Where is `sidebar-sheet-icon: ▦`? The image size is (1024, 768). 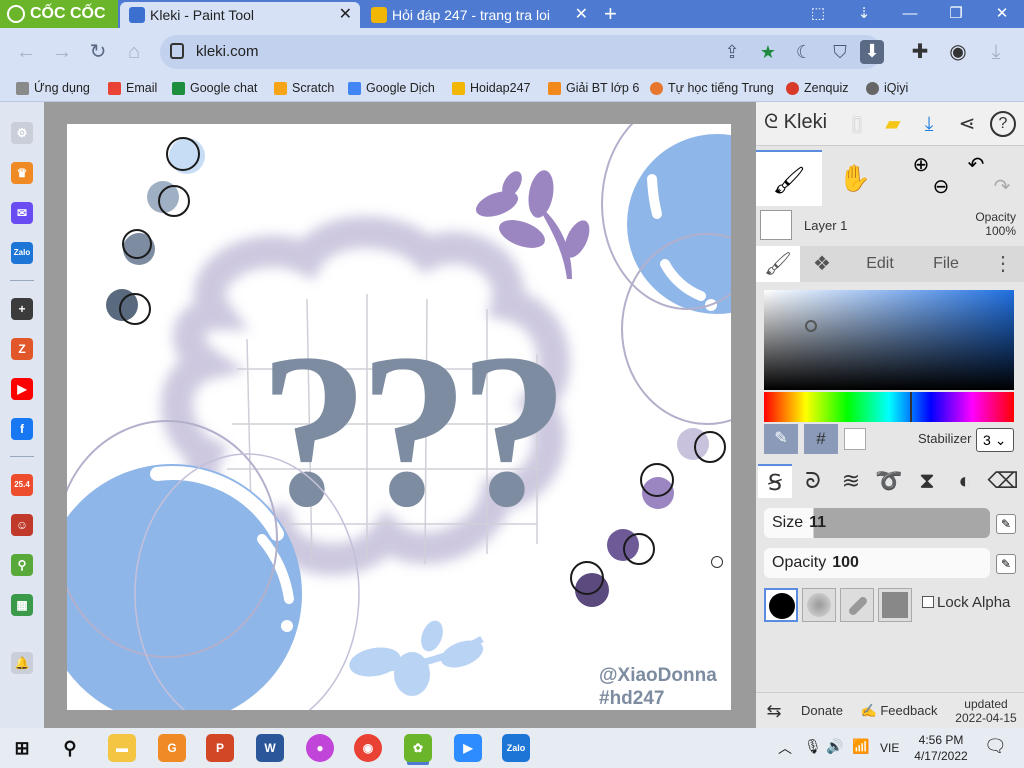 sidebar-sheet-icon: ▦ is located at coordinates (22, 605).